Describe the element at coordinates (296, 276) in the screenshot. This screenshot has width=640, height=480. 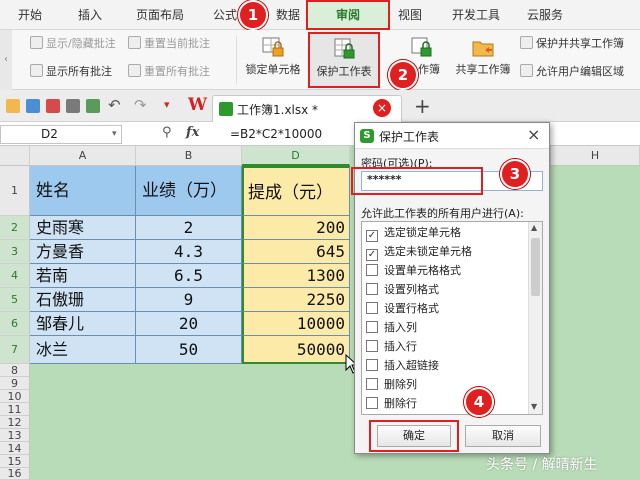
I see `cell-commission: 1300` at that location.